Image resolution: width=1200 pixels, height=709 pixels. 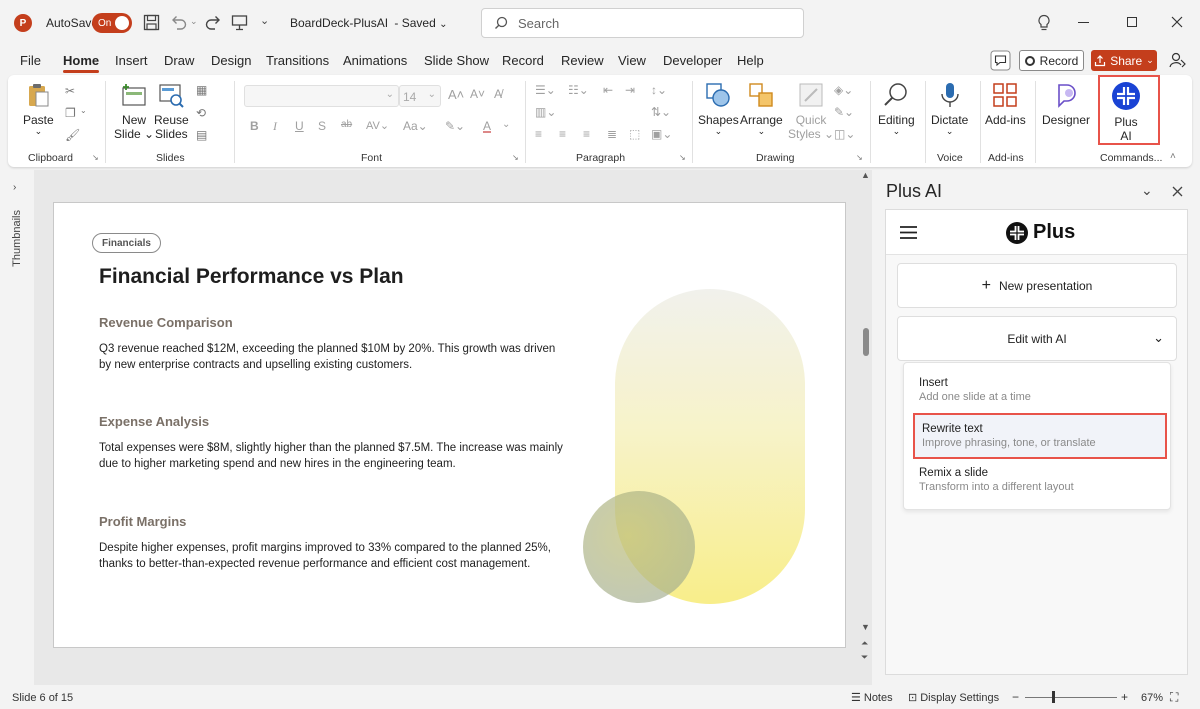 What do you see at coordinates (1053, 697) in the screenshot?
I see `zoom-slider-thumb` at bounding box center [1053, 697].